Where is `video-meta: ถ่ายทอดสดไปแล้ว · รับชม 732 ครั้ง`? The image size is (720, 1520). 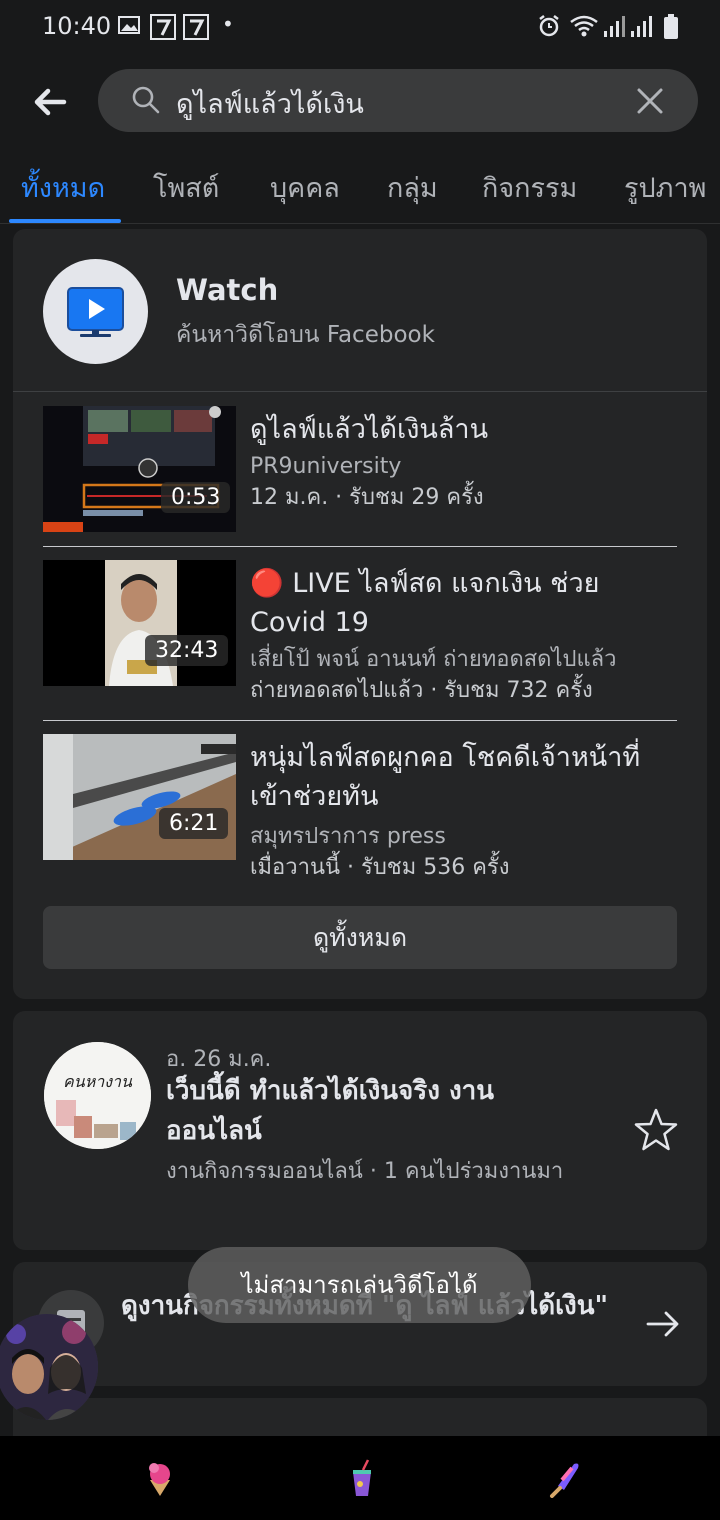
video-meta: ถ่ายทอดสดไปแล้ว · รับชม 732 ครั้ง is located at coordinates (421, 690).